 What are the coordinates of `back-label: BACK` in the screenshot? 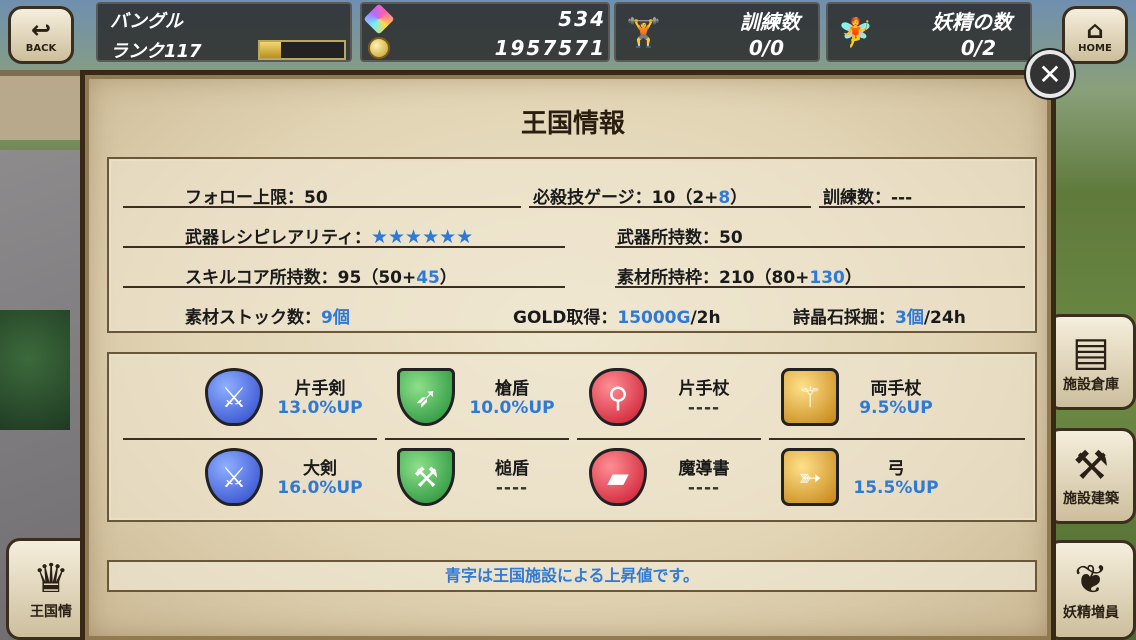 It's located at (41, 48).